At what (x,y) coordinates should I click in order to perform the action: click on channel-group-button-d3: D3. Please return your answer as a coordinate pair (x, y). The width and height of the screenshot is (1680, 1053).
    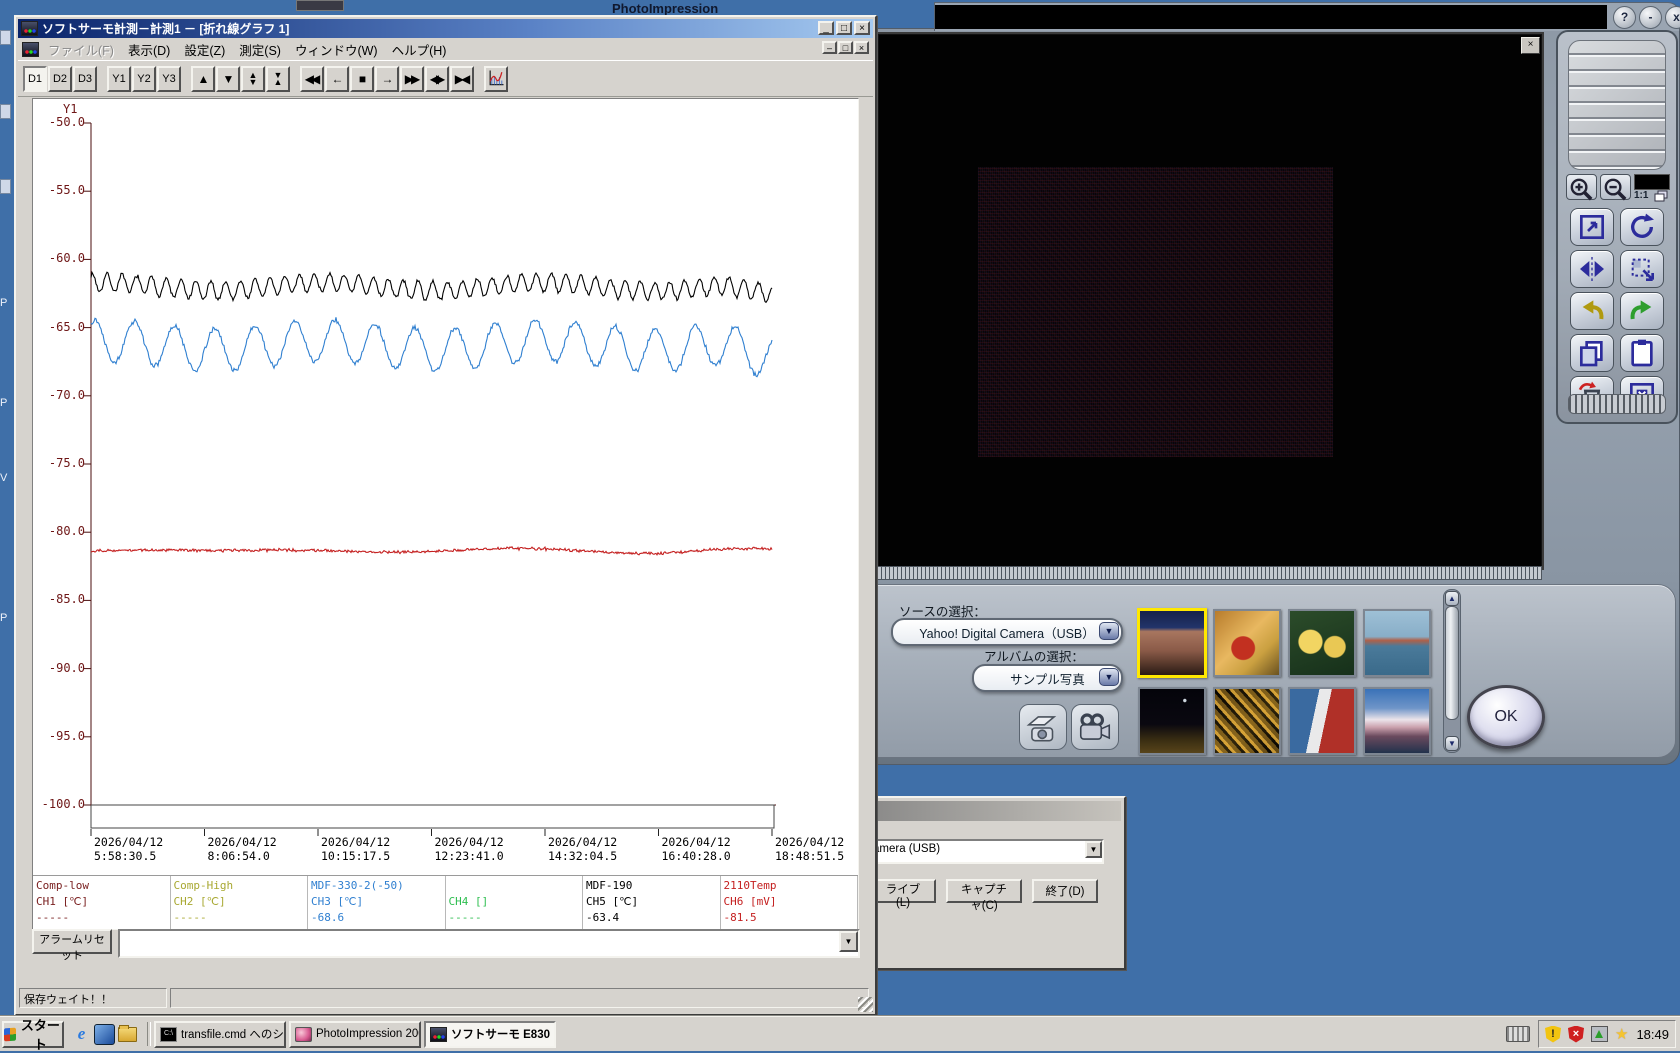
    Looking at the image, I should click on (85, 78).